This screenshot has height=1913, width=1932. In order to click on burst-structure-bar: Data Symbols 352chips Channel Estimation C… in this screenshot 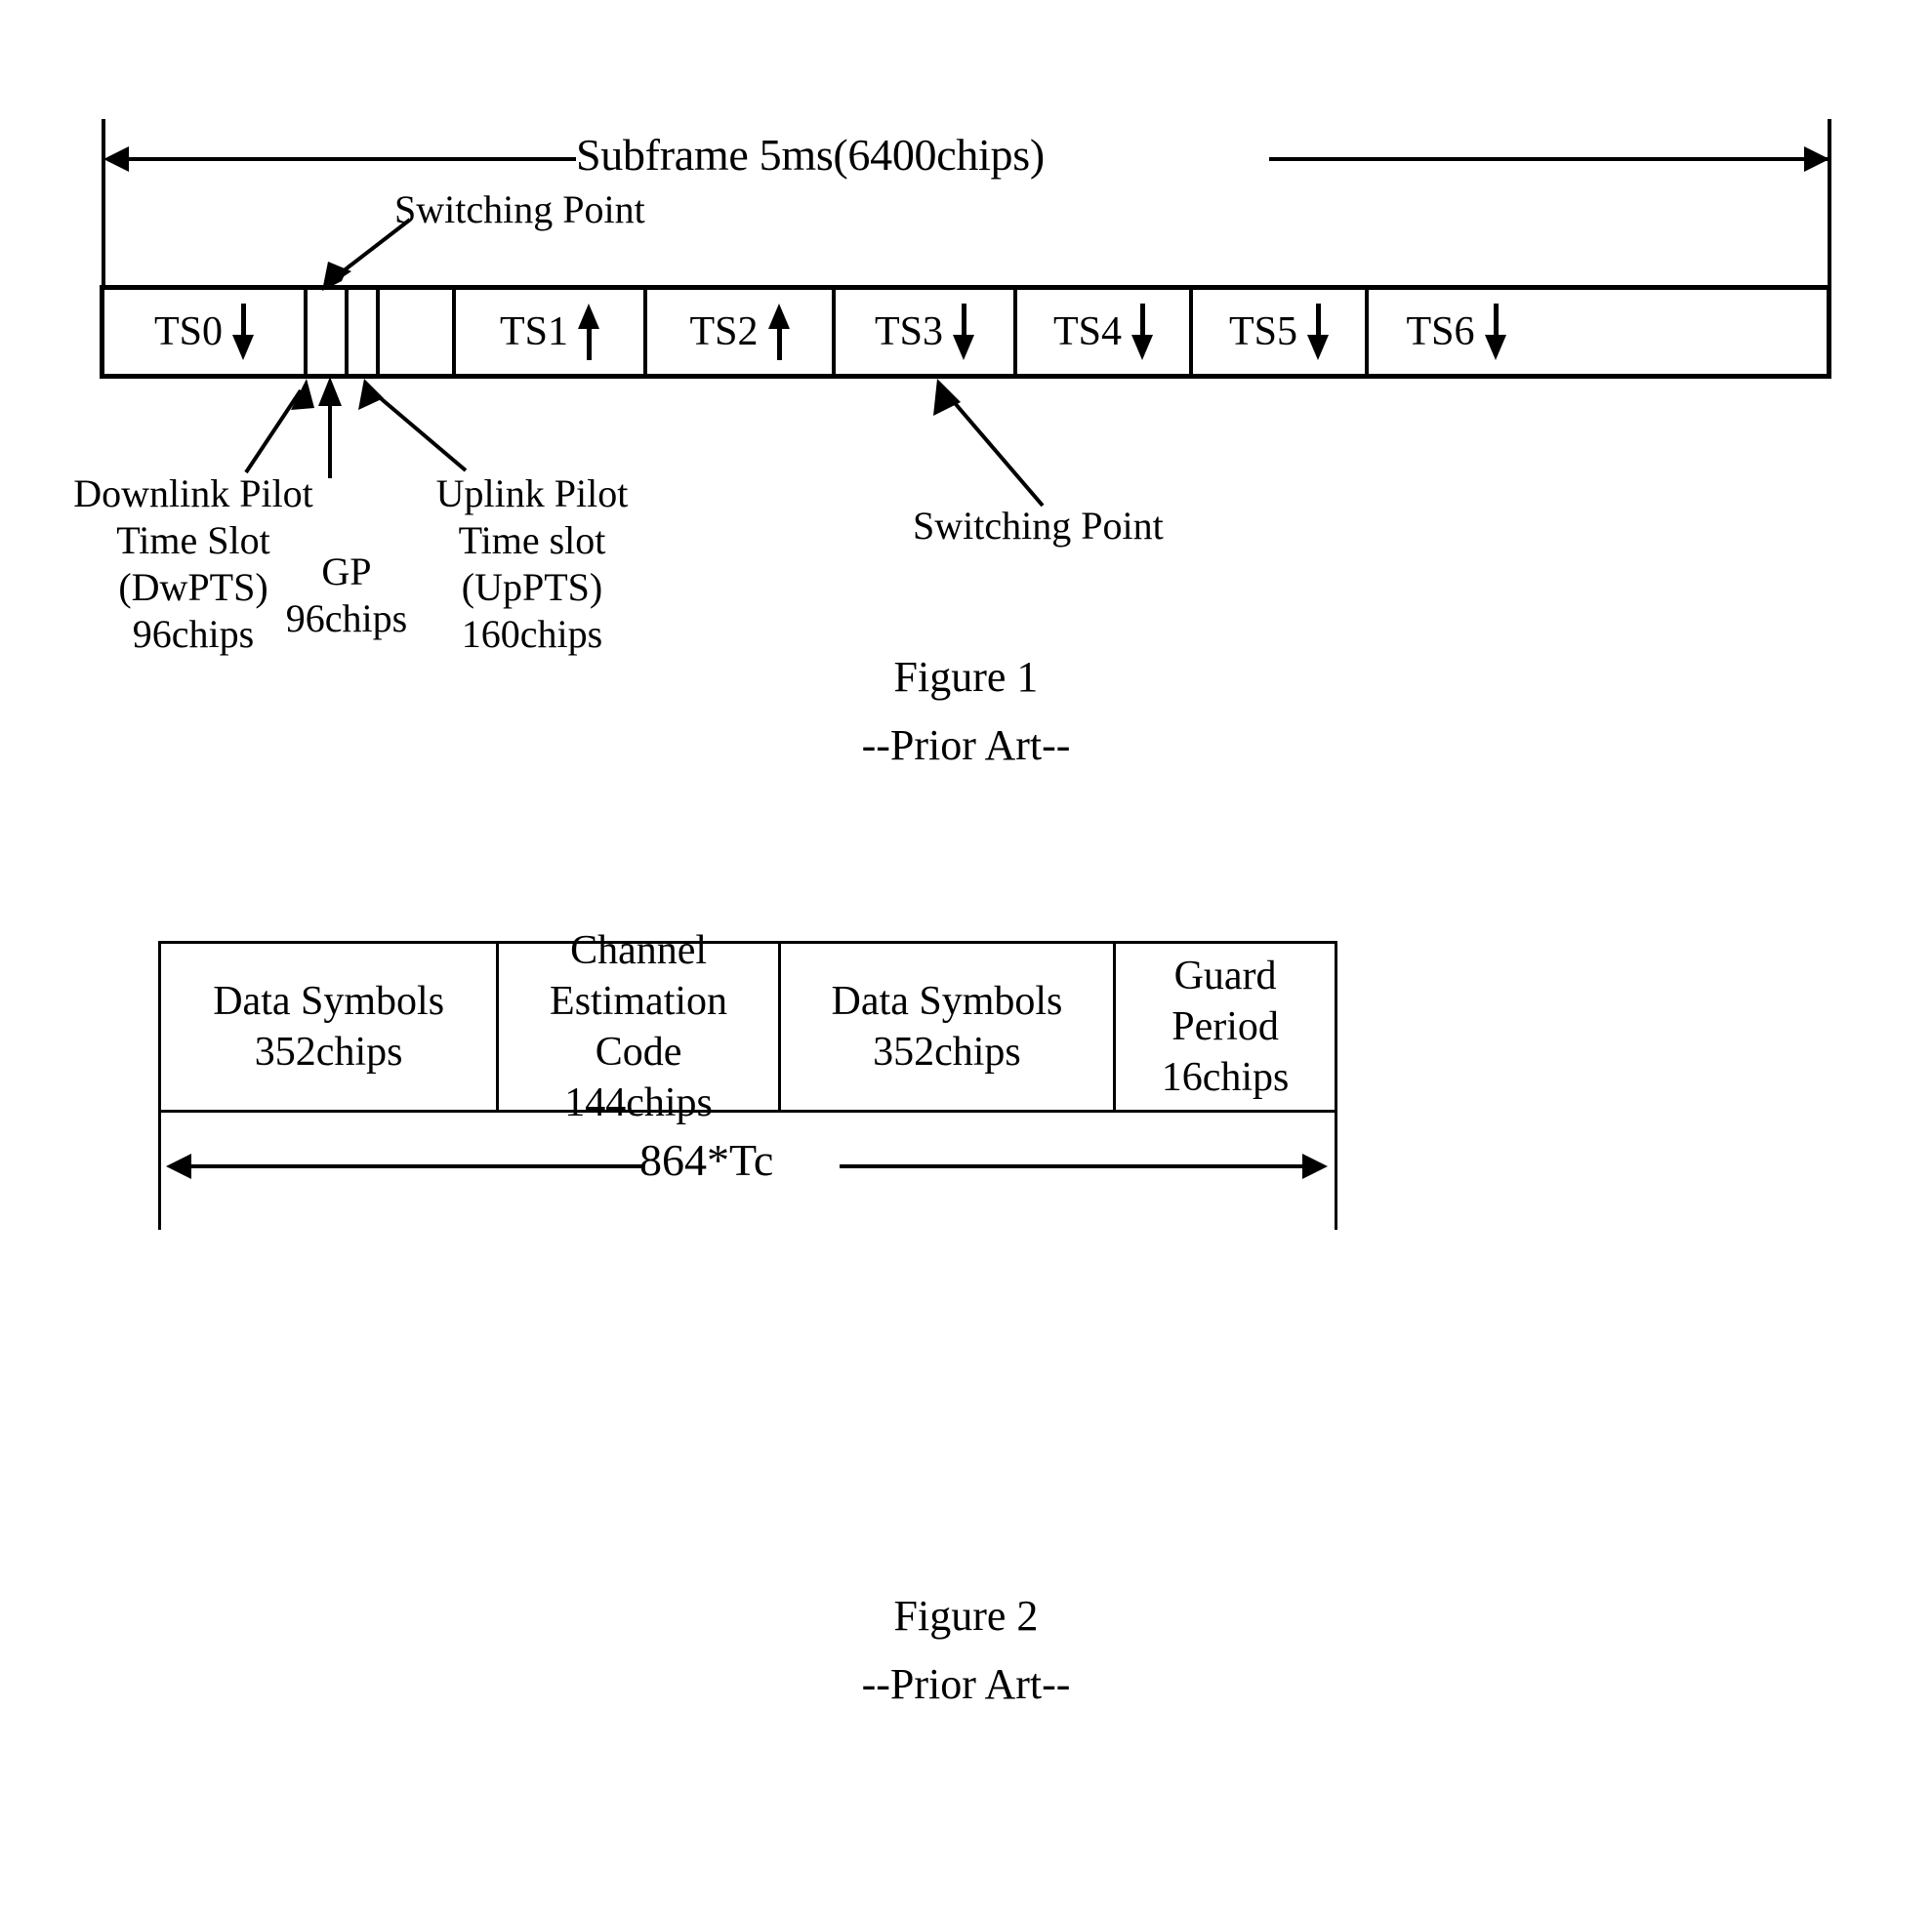, I will do `click(747, 1026)`.